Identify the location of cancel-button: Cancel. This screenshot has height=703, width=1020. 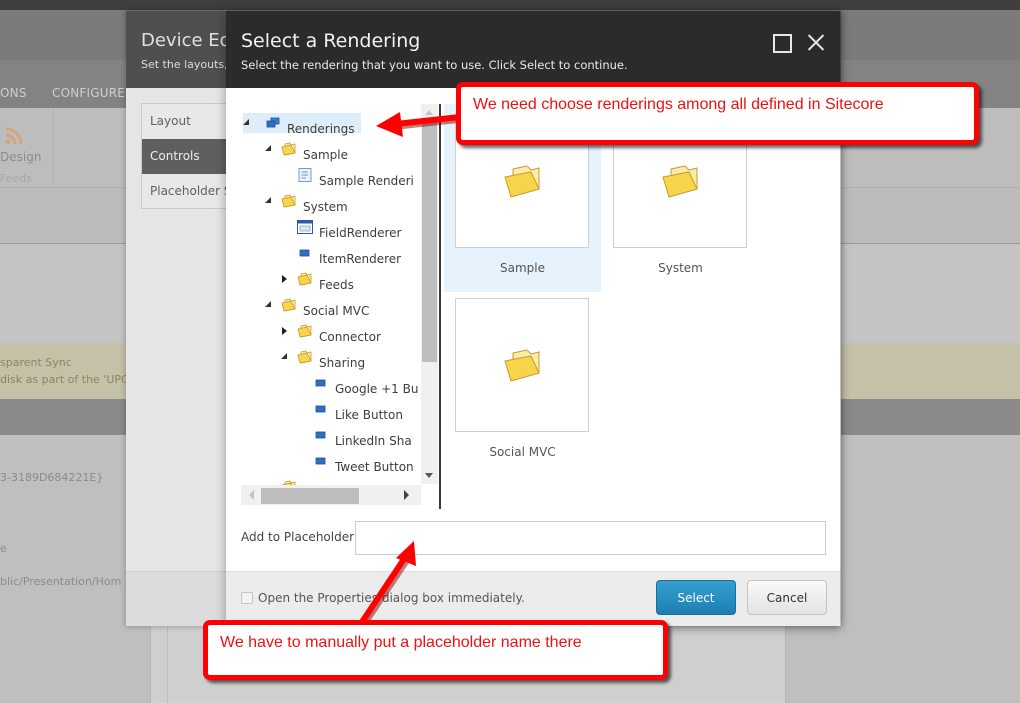
(787, 597).